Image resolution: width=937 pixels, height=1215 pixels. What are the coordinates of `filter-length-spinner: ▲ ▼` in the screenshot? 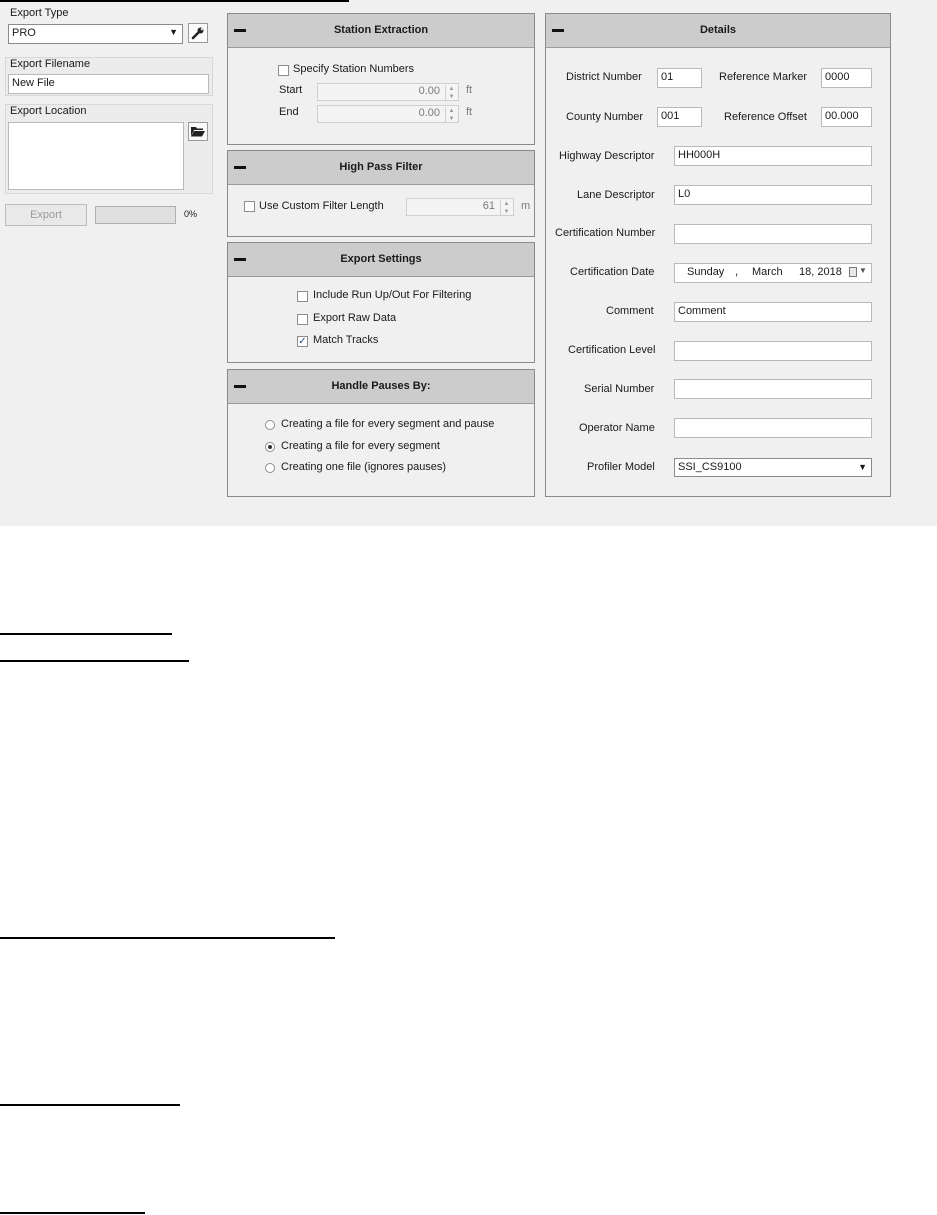 It's located at (506, 207).